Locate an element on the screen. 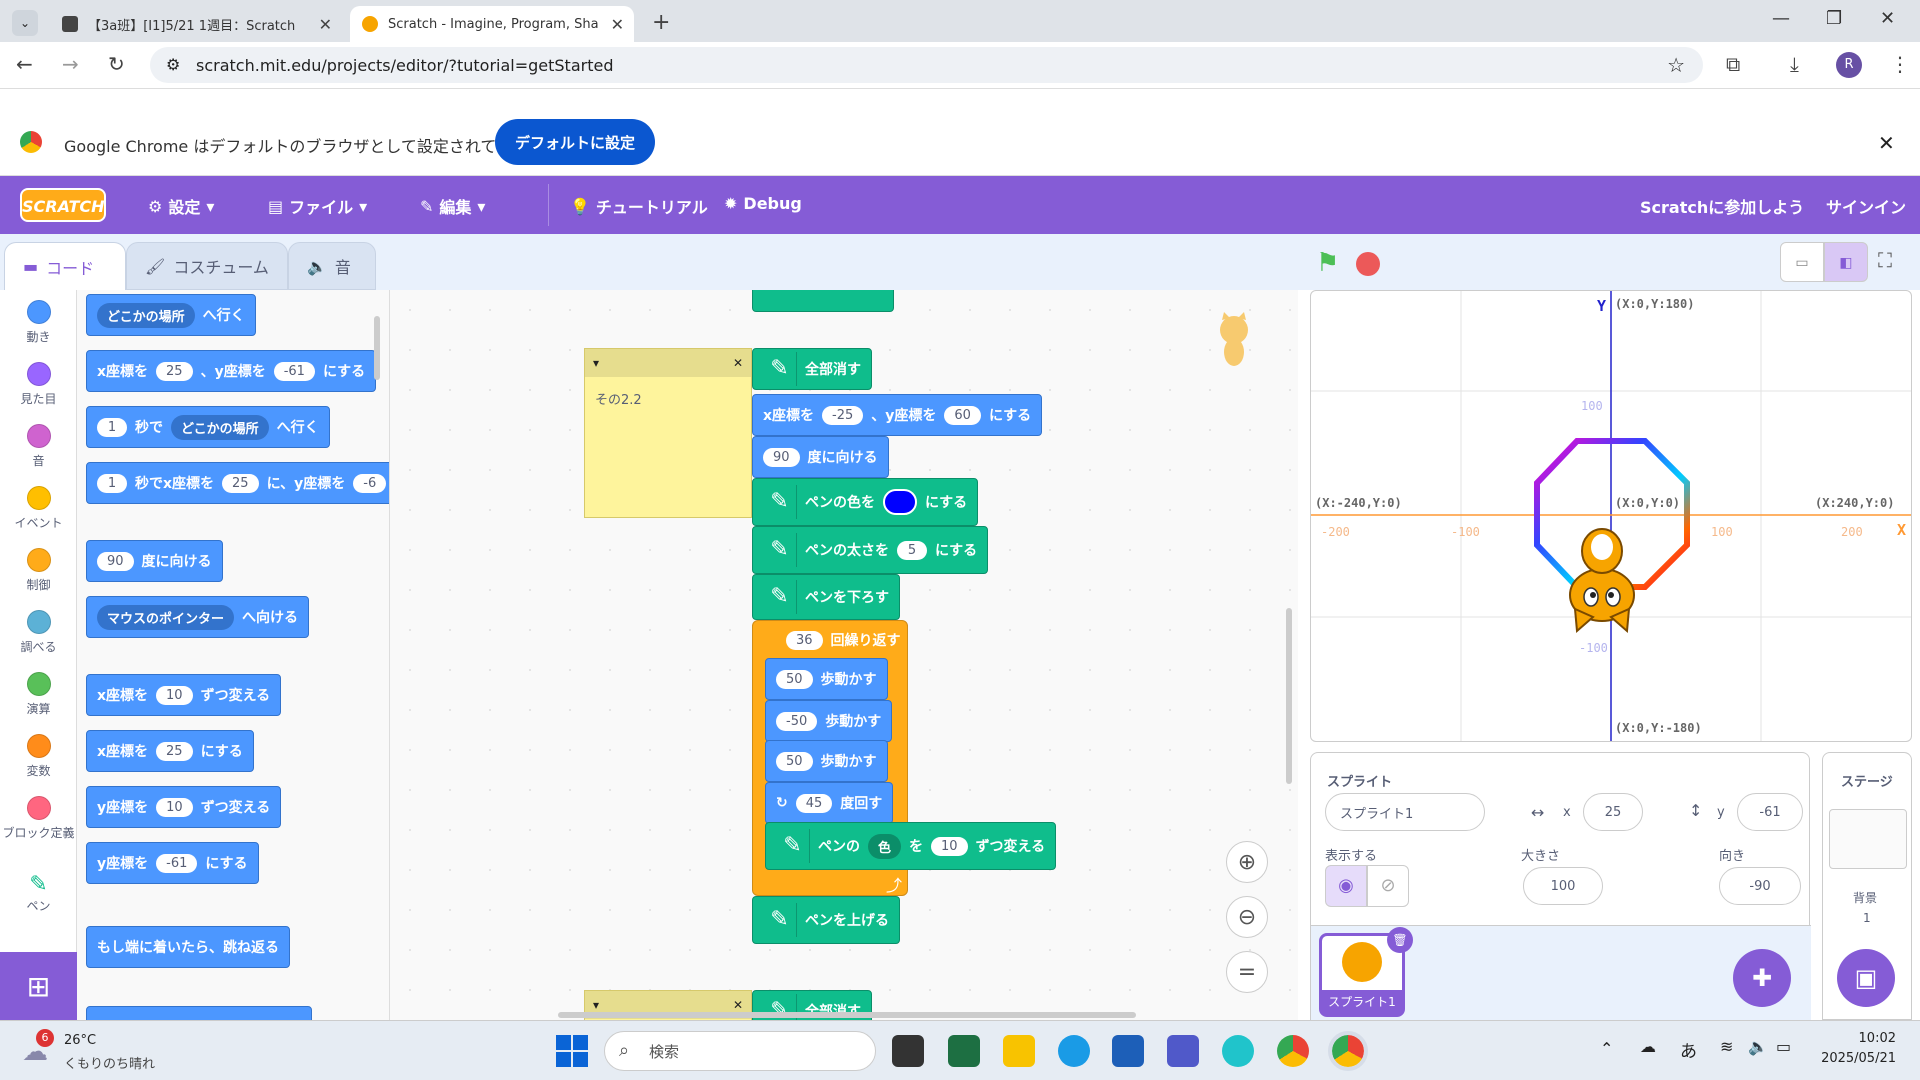 This screenshot has width=1920, height=1080. onedrive-icon: ☁ is located at coordinates (1648, 1046).